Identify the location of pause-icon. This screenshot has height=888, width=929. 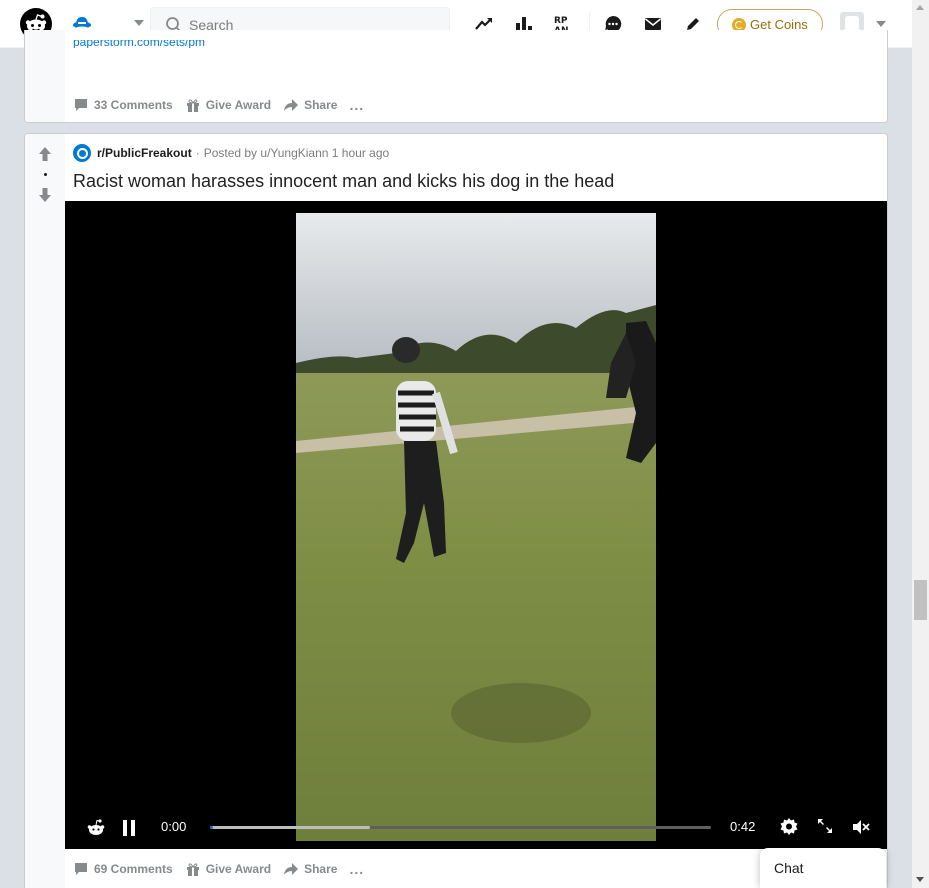
(129, 828).